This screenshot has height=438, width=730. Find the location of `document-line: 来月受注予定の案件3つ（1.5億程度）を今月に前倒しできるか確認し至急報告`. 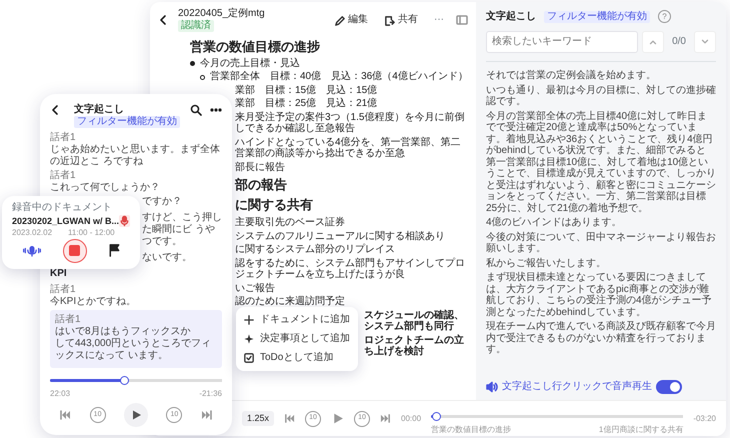

document-line: 来月受注予定の案件3つ（1.5億程度）を今月に前倒しできるか確認し至急報告 is located at coordinates (350, 123).